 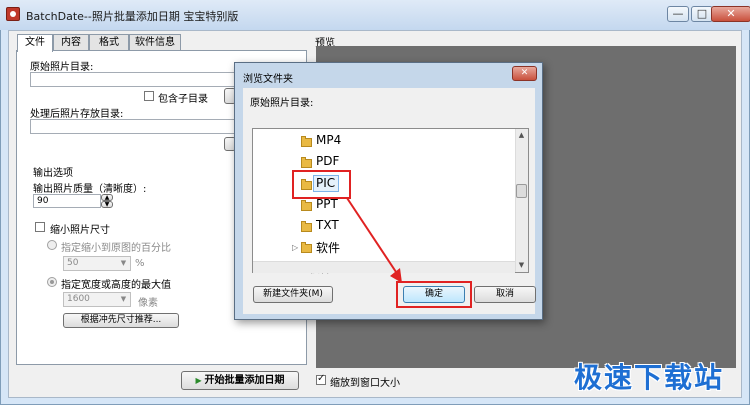 I want to click on tab-file: 文件, so click(x=35, y=43).